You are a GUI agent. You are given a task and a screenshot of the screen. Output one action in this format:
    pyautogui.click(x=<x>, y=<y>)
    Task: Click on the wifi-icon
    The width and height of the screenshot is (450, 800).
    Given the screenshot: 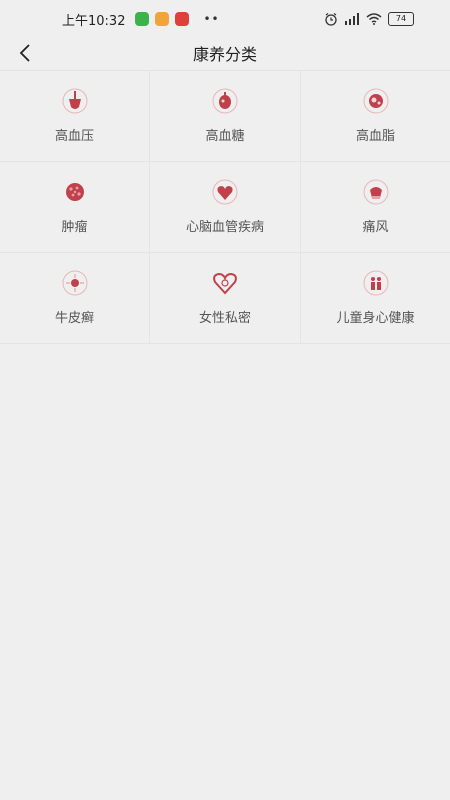 What is the action you would take?
    pyautogui.click(x=374, y=19)
    